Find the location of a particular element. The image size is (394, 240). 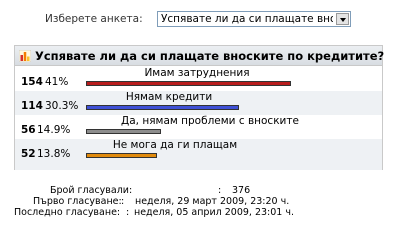

option-count: 52 is located at coordinates (28, 154).